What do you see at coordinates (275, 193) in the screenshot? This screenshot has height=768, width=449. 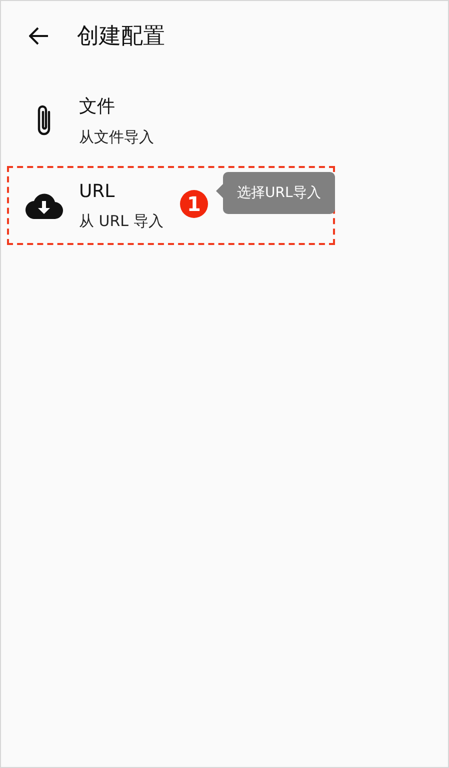 I see `tooltip: 选择URL导入` at bounding box center [275, 193].